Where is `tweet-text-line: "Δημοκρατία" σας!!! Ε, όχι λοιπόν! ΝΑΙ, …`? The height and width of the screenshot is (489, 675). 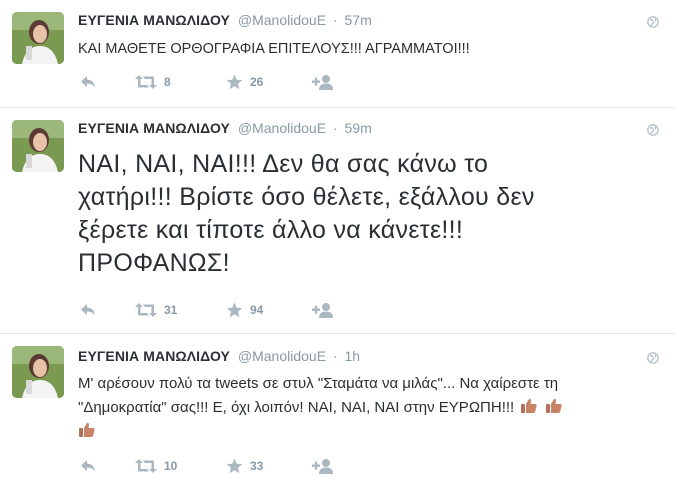 tweet-text-line: "Δημοκρατία" σας!!! Ε, όχι λοιπόν! ΝΑΙ, … is located at coordinates (370, 408).